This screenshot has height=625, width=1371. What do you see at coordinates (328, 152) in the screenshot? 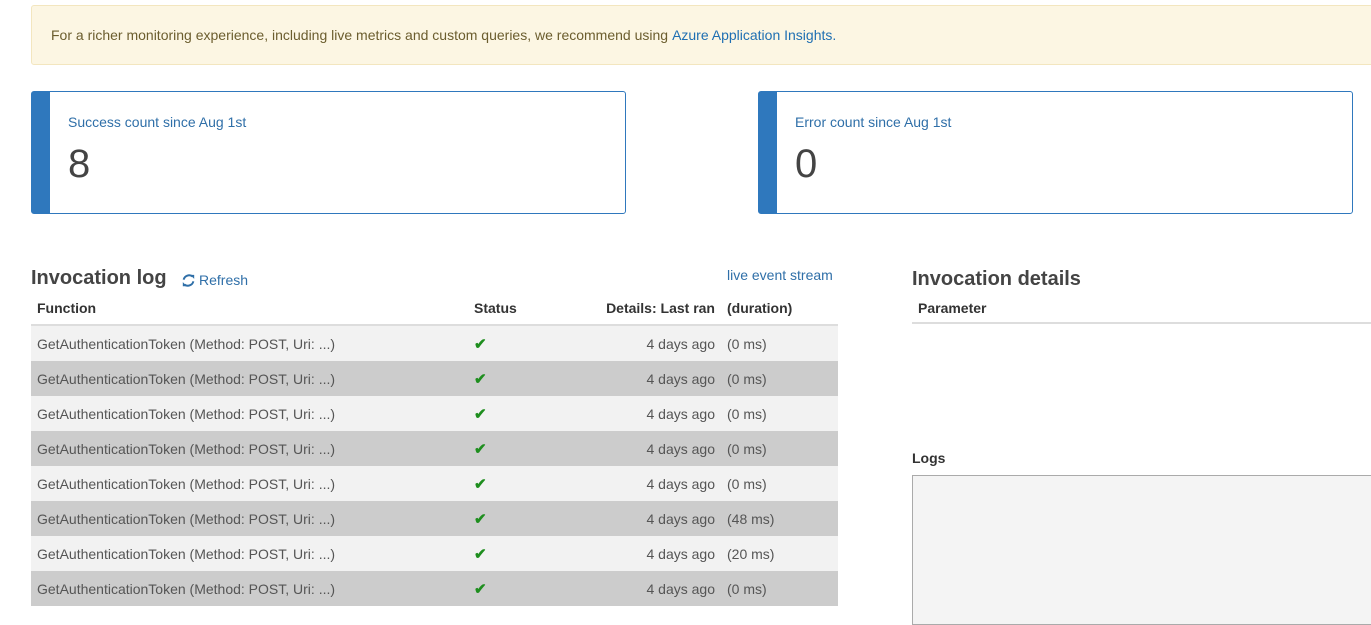
I see `success-count-card: Success count since Aug 1st 8` at bounding box center [328, 152].